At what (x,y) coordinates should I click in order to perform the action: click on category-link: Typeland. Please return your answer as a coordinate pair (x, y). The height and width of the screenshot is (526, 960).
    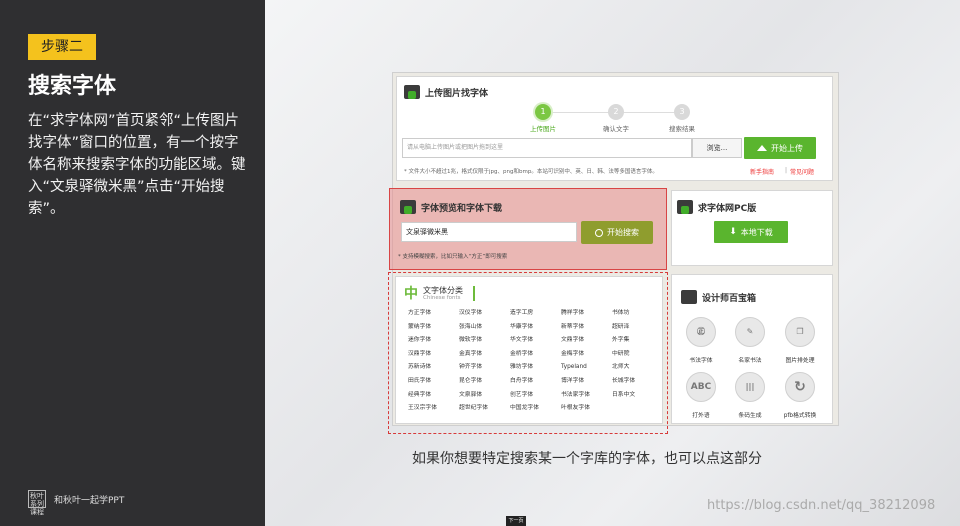
    Looking at the image, I should click on (586, 367).